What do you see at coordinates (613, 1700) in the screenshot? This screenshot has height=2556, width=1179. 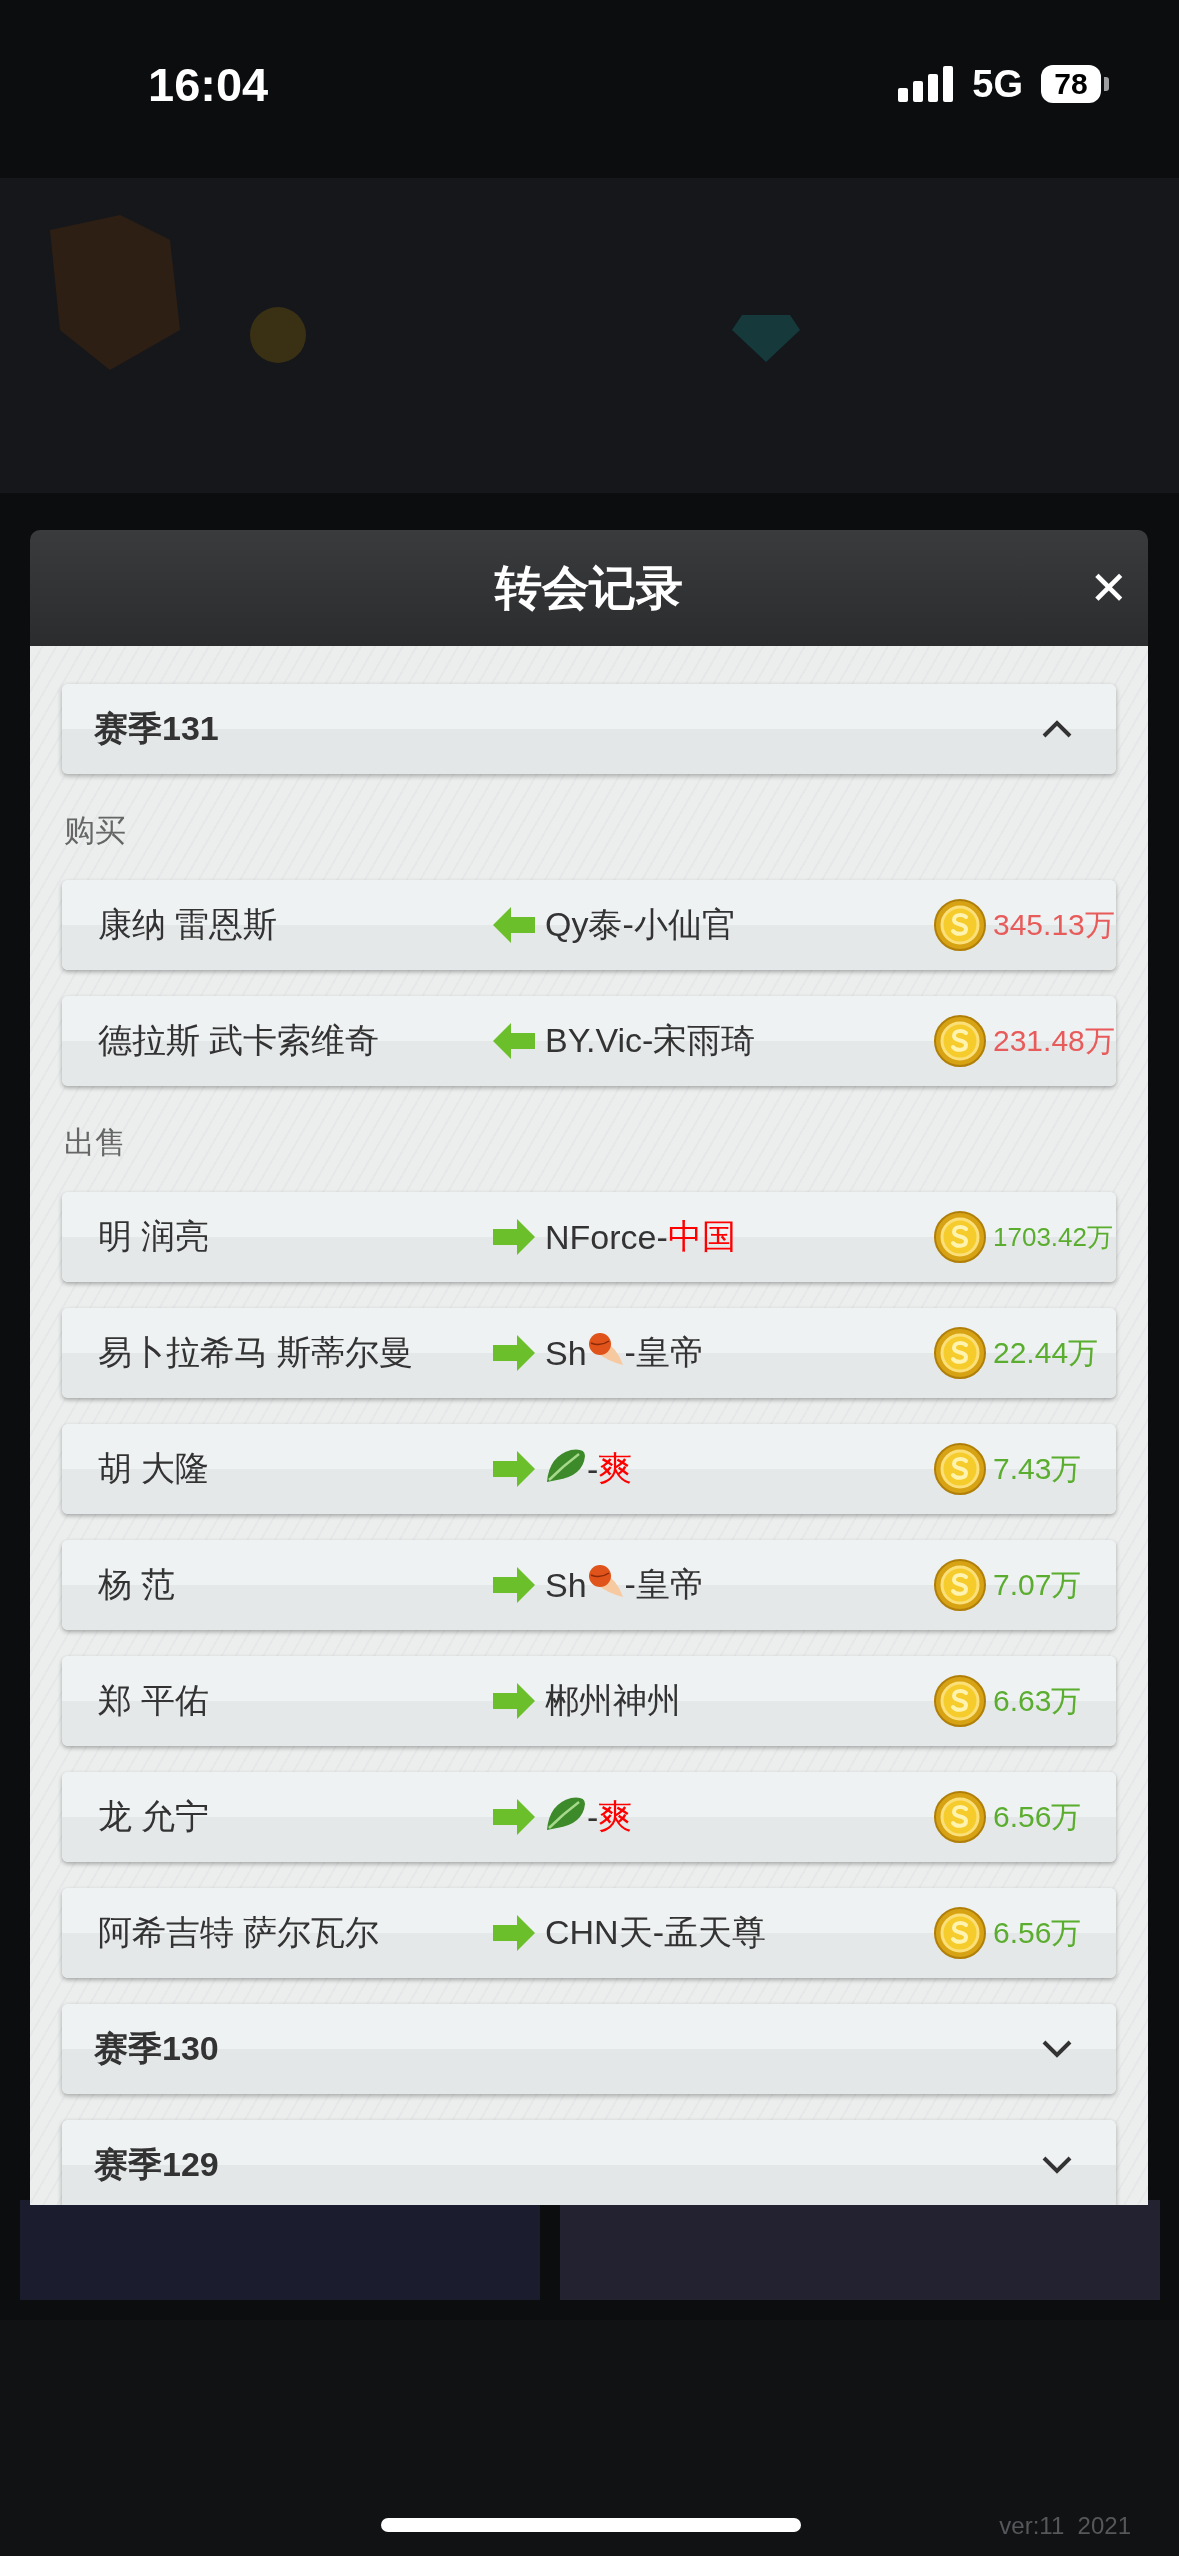 I see `team-name: 郴州神州` at bounding box center [613, 1700].